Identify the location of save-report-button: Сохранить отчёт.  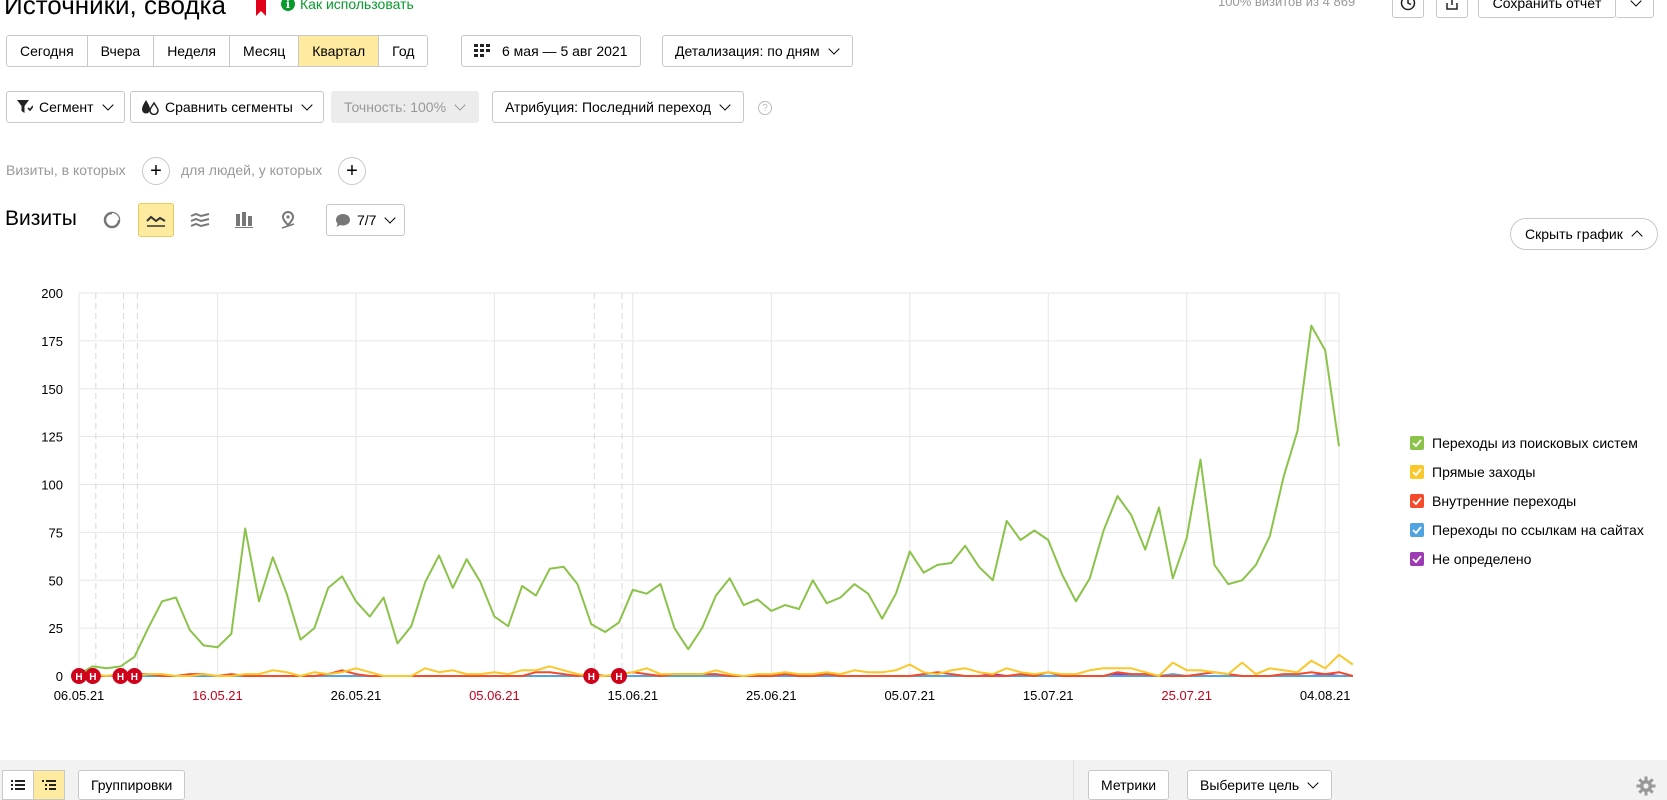
(1547, 9).